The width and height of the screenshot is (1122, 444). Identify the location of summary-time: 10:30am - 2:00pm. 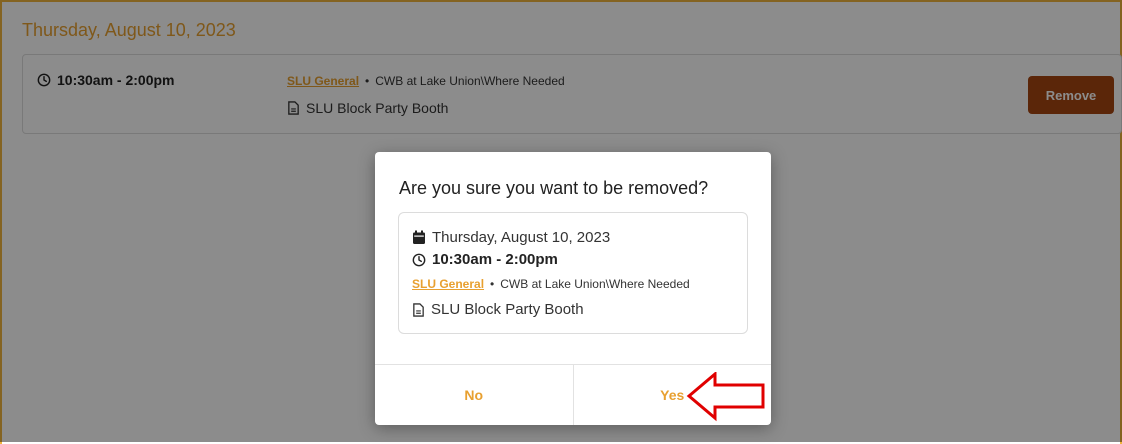
(485, 259).